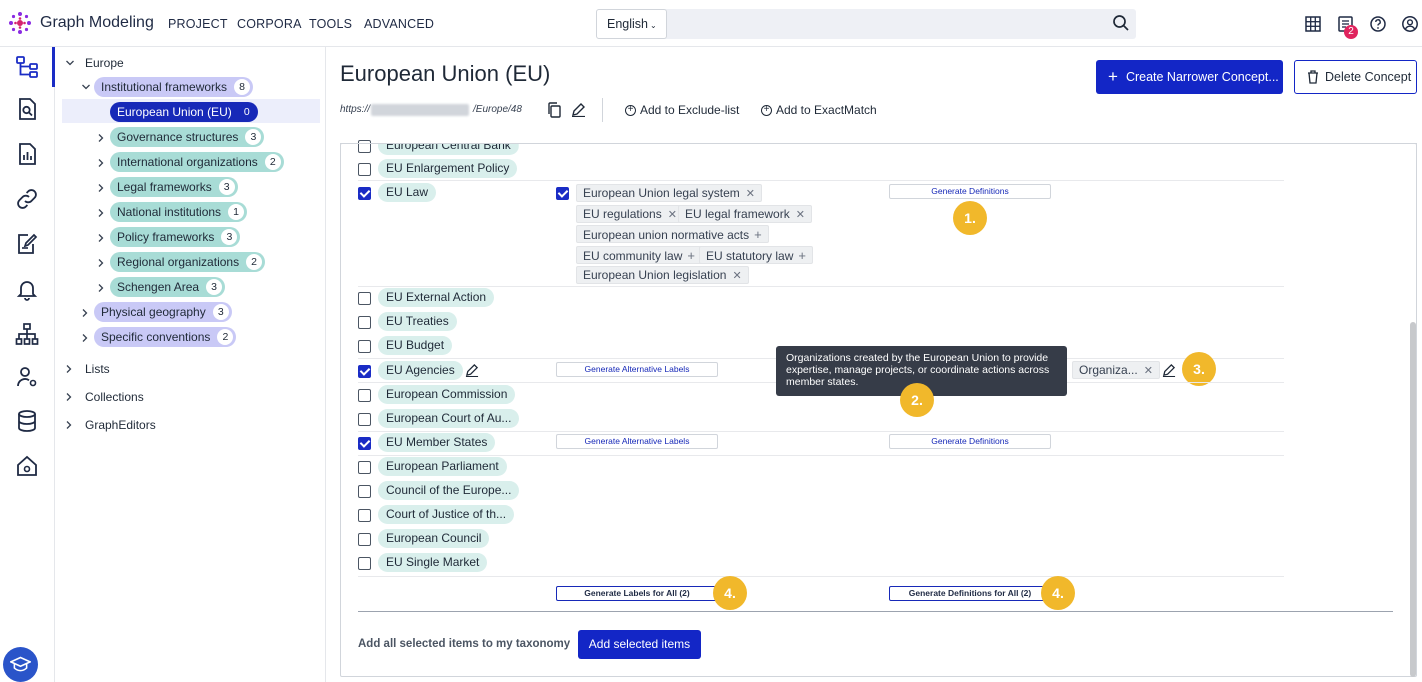 This screenshot has height=682, width=1422. What do you see at coordinates (175, 237) in the screenshot?
I see `tree-node-policy-frameworks: Policy frameworks 3` at bounding box center [175, 237].